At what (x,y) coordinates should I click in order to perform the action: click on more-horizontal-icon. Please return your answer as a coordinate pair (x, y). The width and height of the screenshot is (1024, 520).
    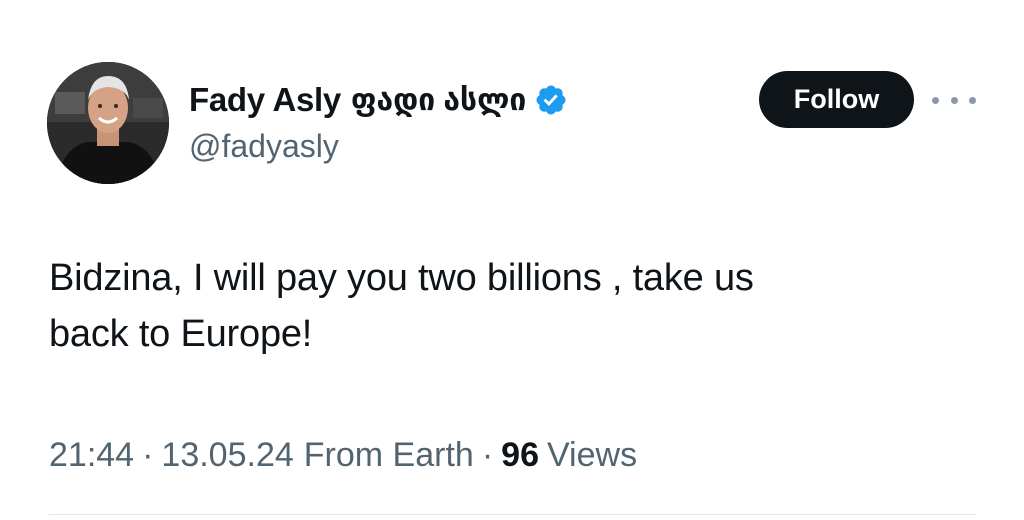
    Looking at the image, I should click on (954, 100).